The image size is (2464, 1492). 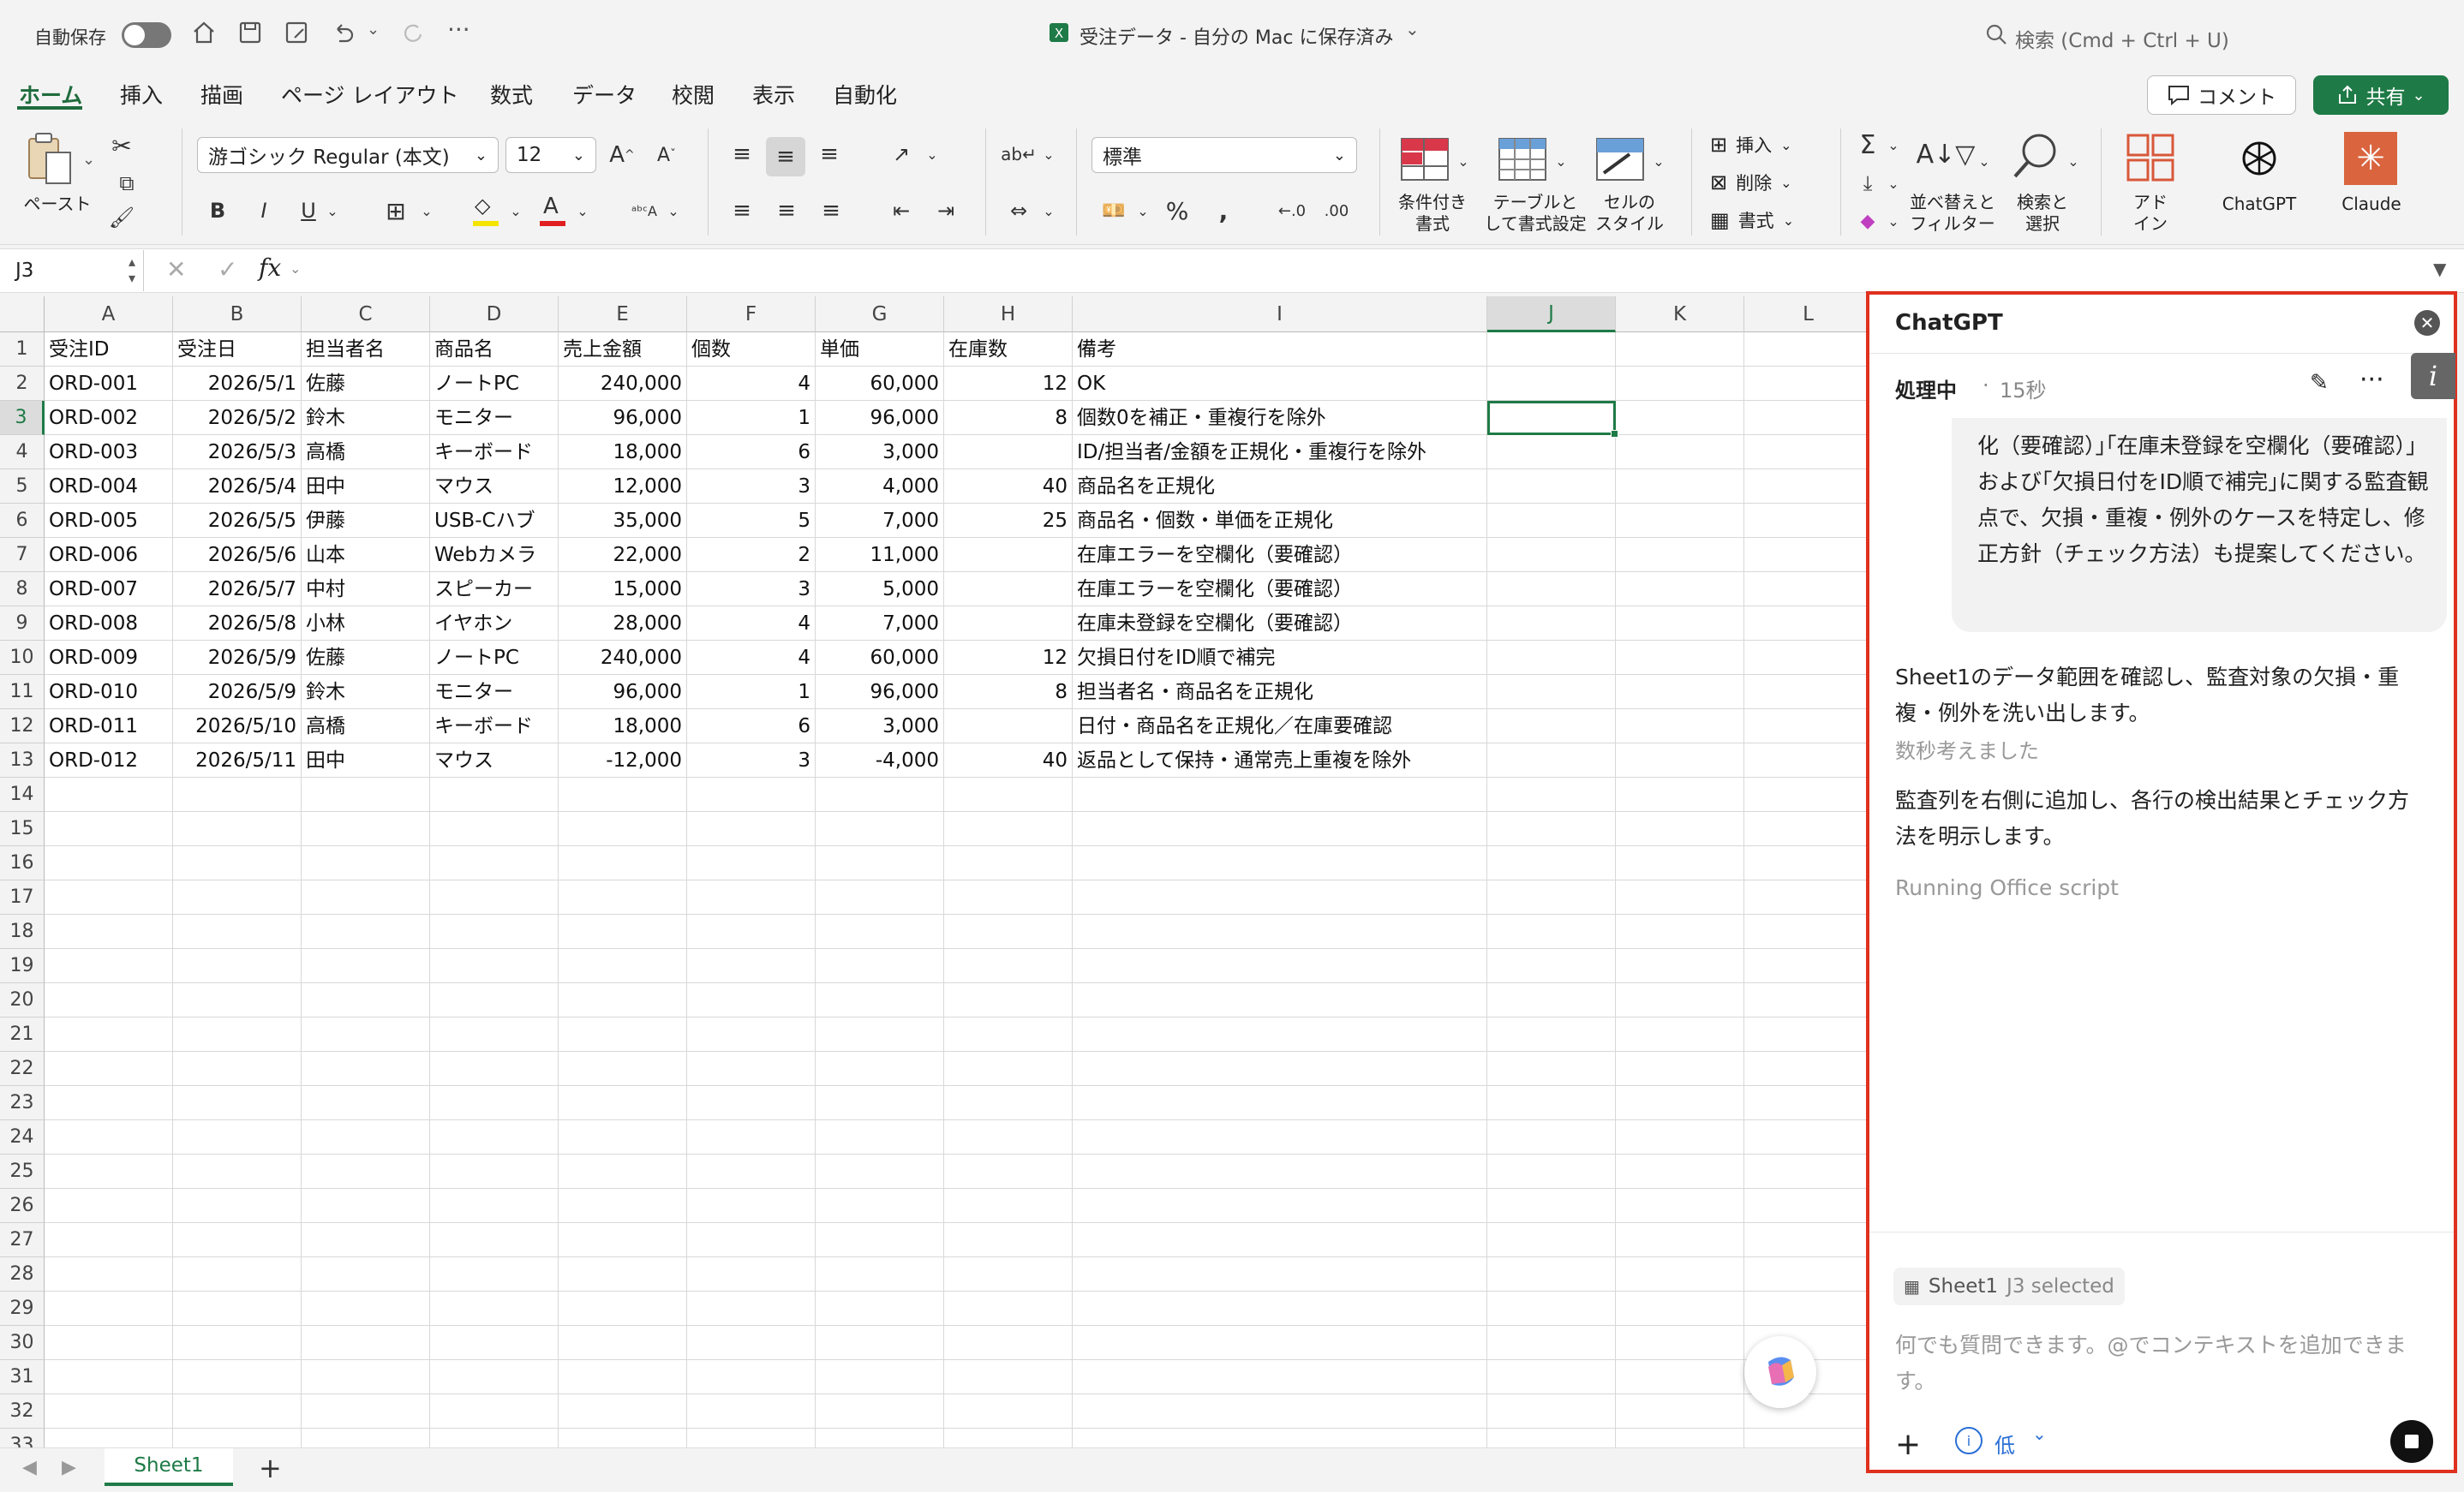 I want to click on delete-cells-button: ⊠ 削除 ⌄, so click(x=1751, y=182).